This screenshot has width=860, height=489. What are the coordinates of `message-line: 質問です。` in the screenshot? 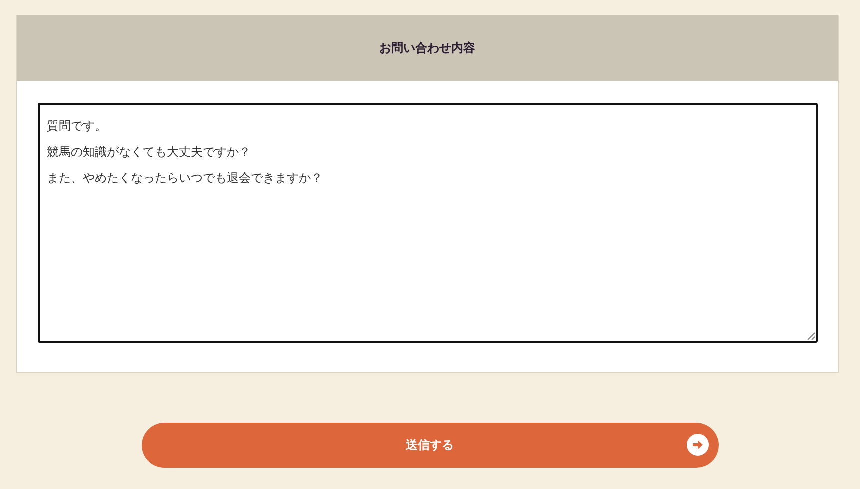 It's located at (77, 126).